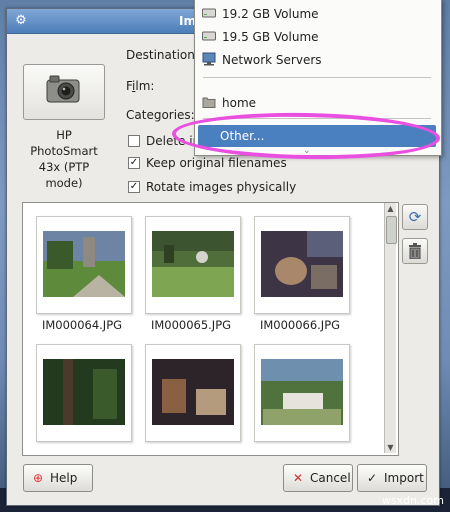  I want to click on menu-item-label: home, so click(239, 103).